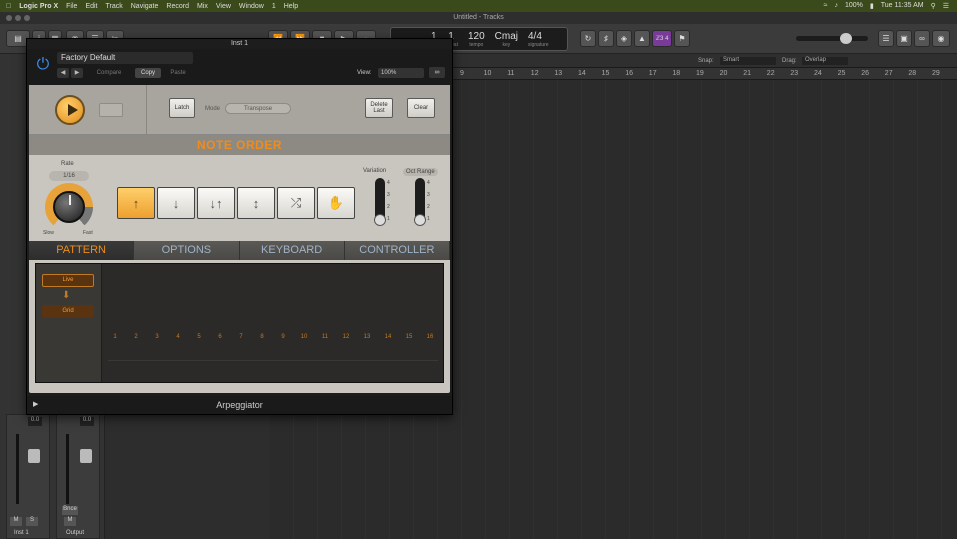 This screenshot has height=539, width=957. What do you see at coordinates (148, 73) in the screenshot?
I see `copy-button: Copy` at bounding box center [148, 73].